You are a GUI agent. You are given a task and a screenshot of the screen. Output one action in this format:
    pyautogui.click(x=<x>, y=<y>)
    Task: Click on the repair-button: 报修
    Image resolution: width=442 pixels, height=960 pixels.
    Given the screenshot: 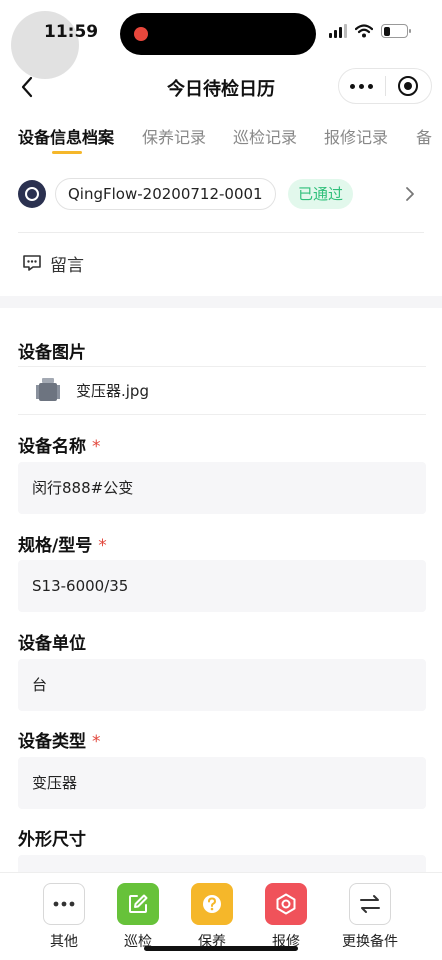 What is the action you would take?
    pyautogui.click(x=286, y=917)
    